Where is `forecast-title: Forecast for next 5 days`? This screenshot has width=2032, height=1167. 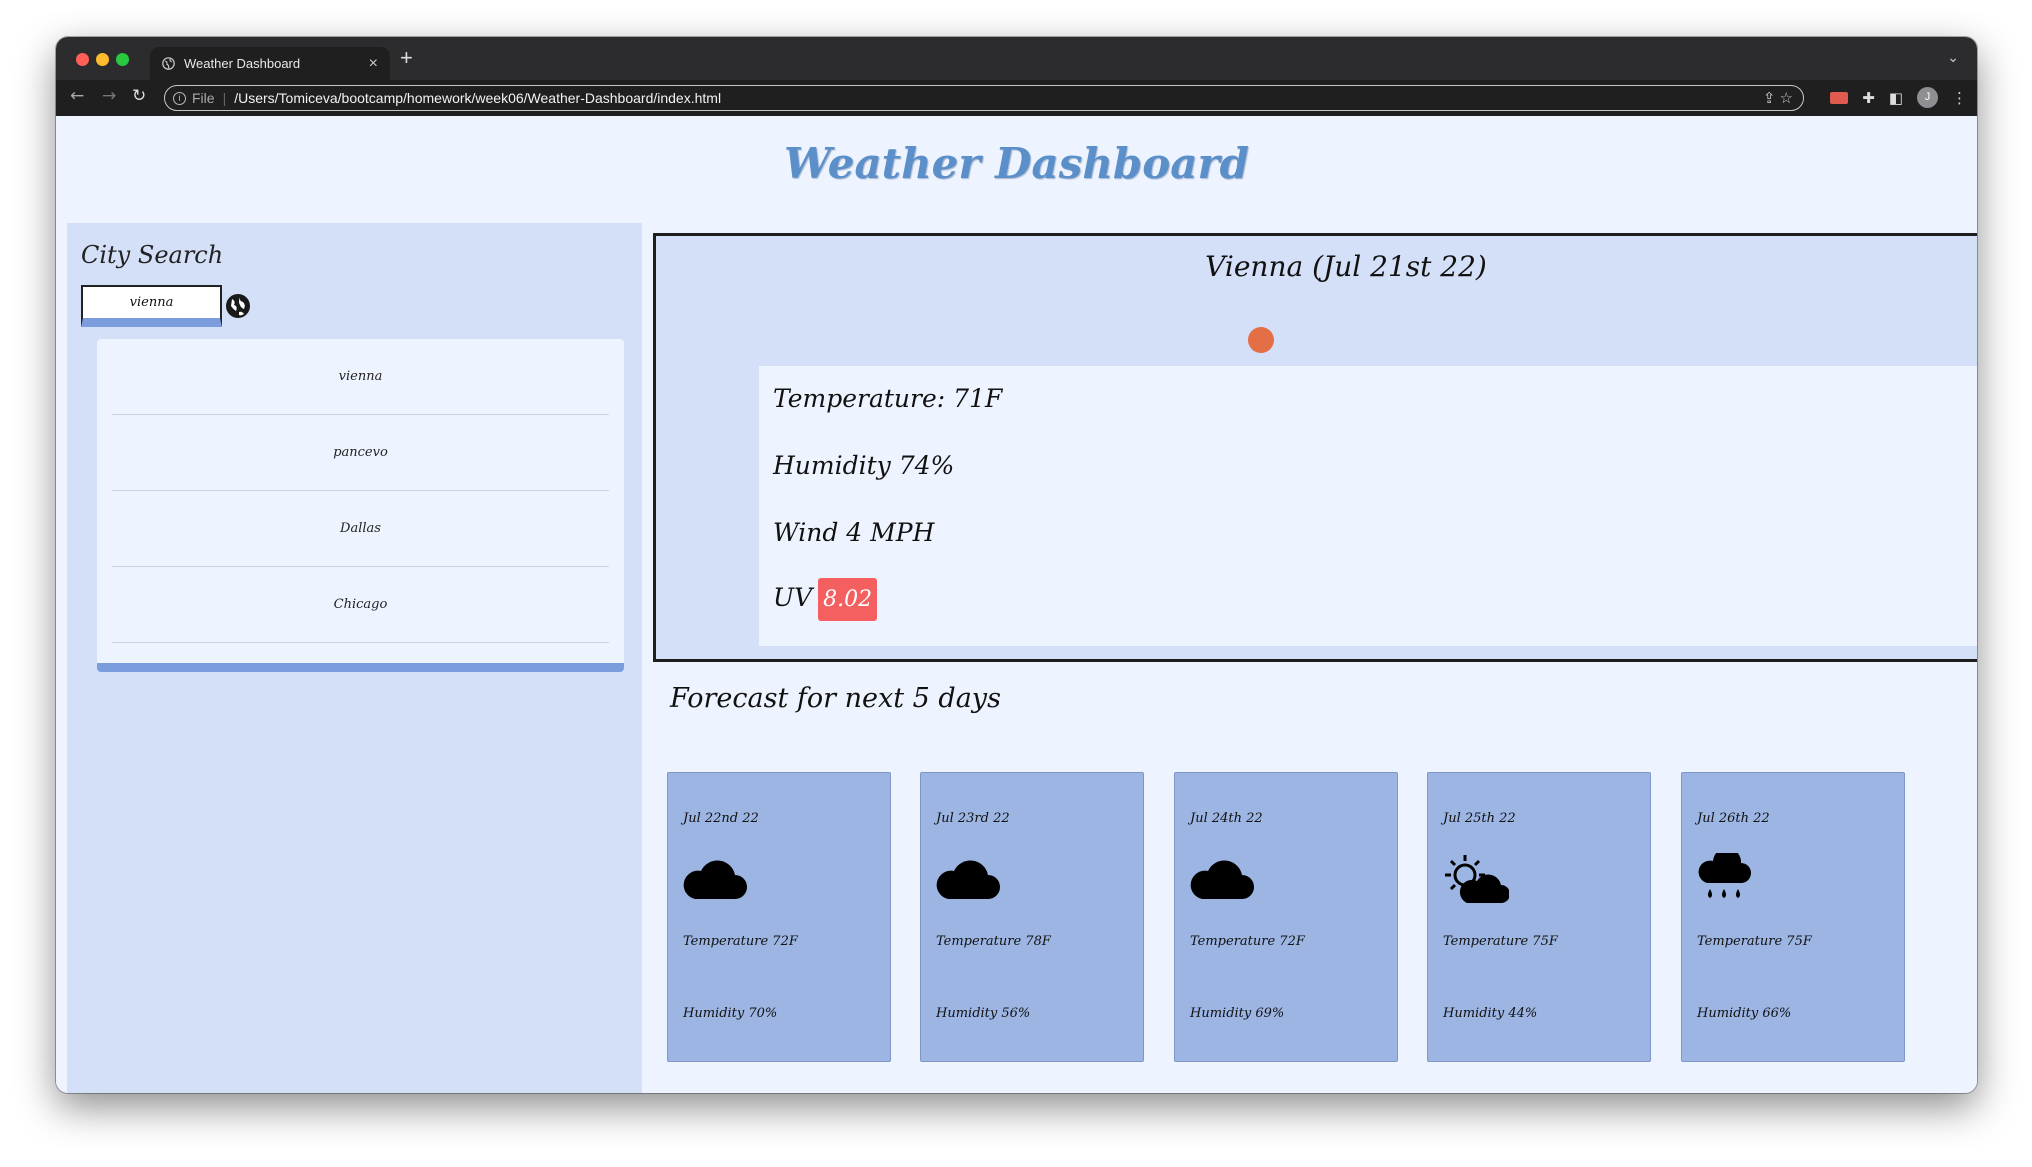 forecast-title: Forecast for next 5 days is located at coordinates (835, 698).